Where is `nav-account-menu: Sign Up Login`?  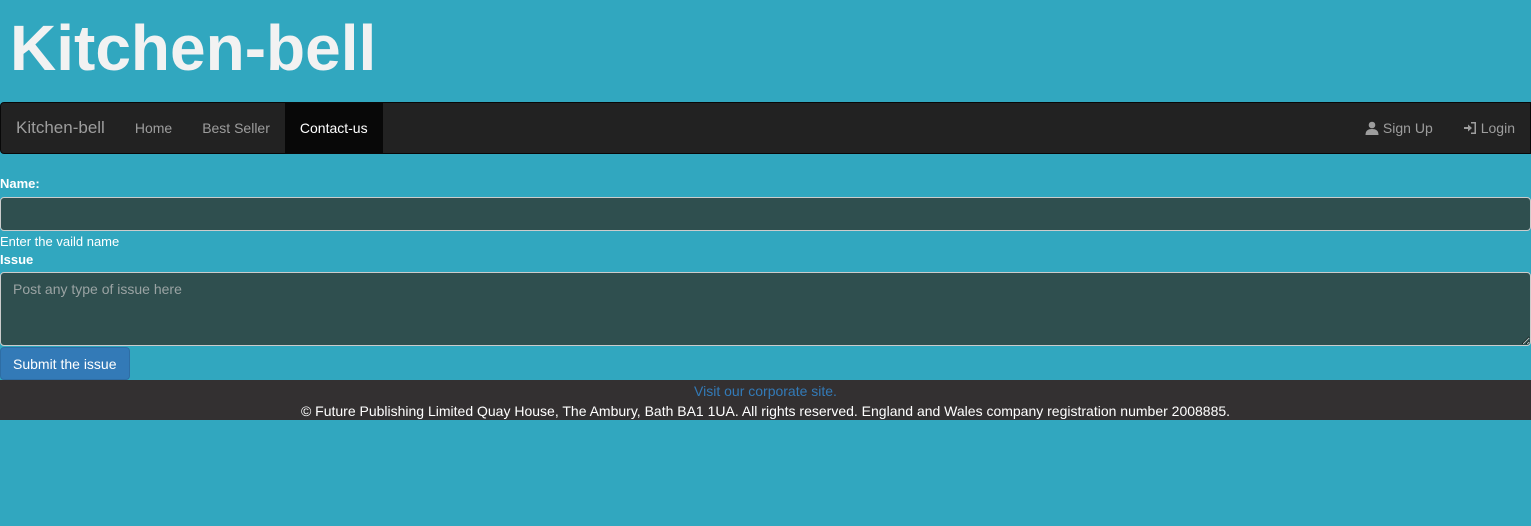 nav-account-menu: Sign Up Login is located at coordinates (1440, 128).